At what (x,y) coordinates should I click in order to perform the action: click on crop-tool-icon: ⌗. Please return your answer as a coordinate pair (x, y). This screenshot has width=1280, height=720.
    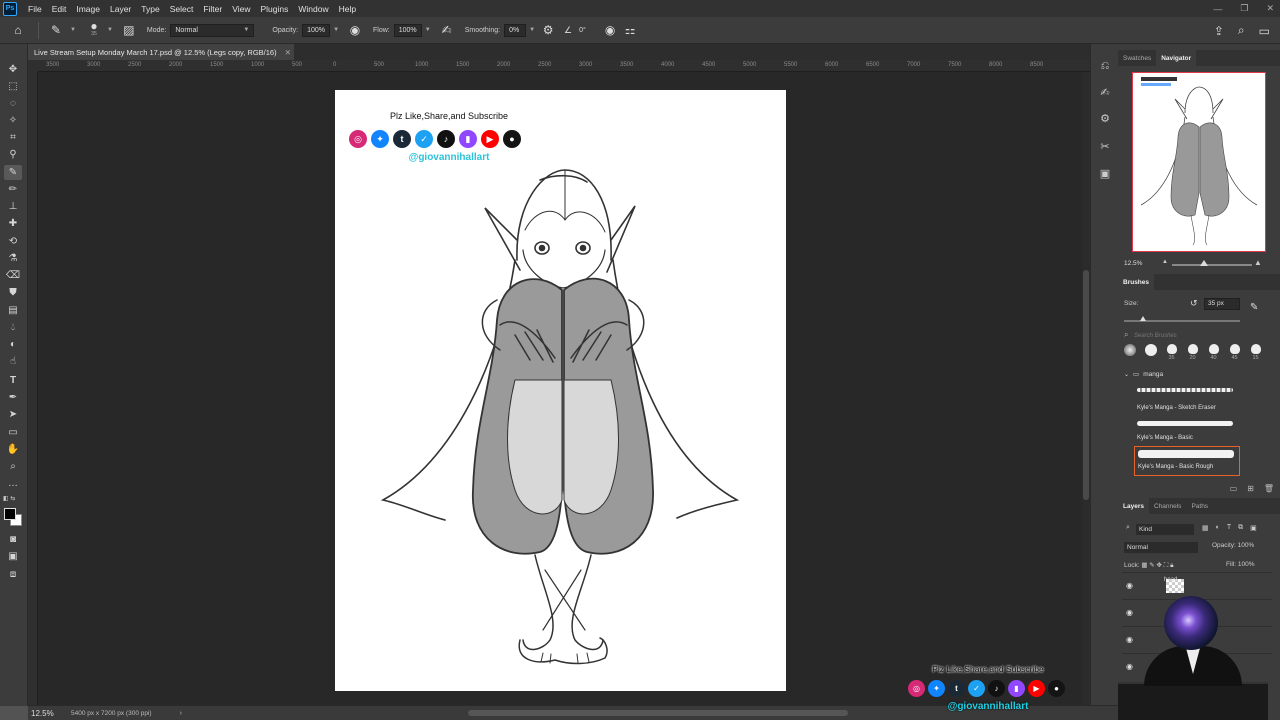
    Looking at the image, I should click on (13, 137).